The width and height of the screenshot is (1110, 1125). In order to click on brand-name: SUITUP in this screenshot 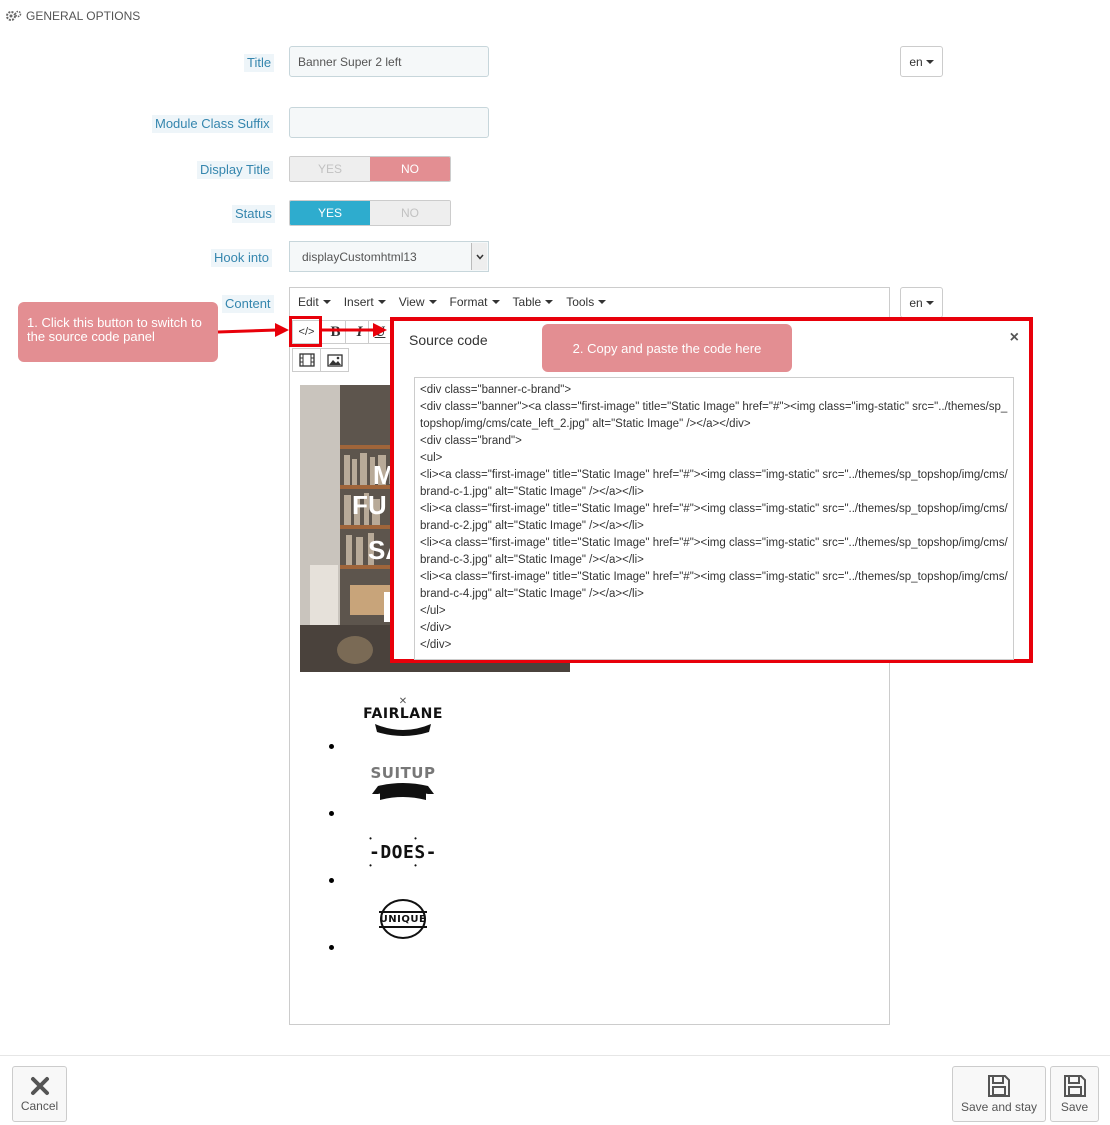, I will do `click(403, 773)`.